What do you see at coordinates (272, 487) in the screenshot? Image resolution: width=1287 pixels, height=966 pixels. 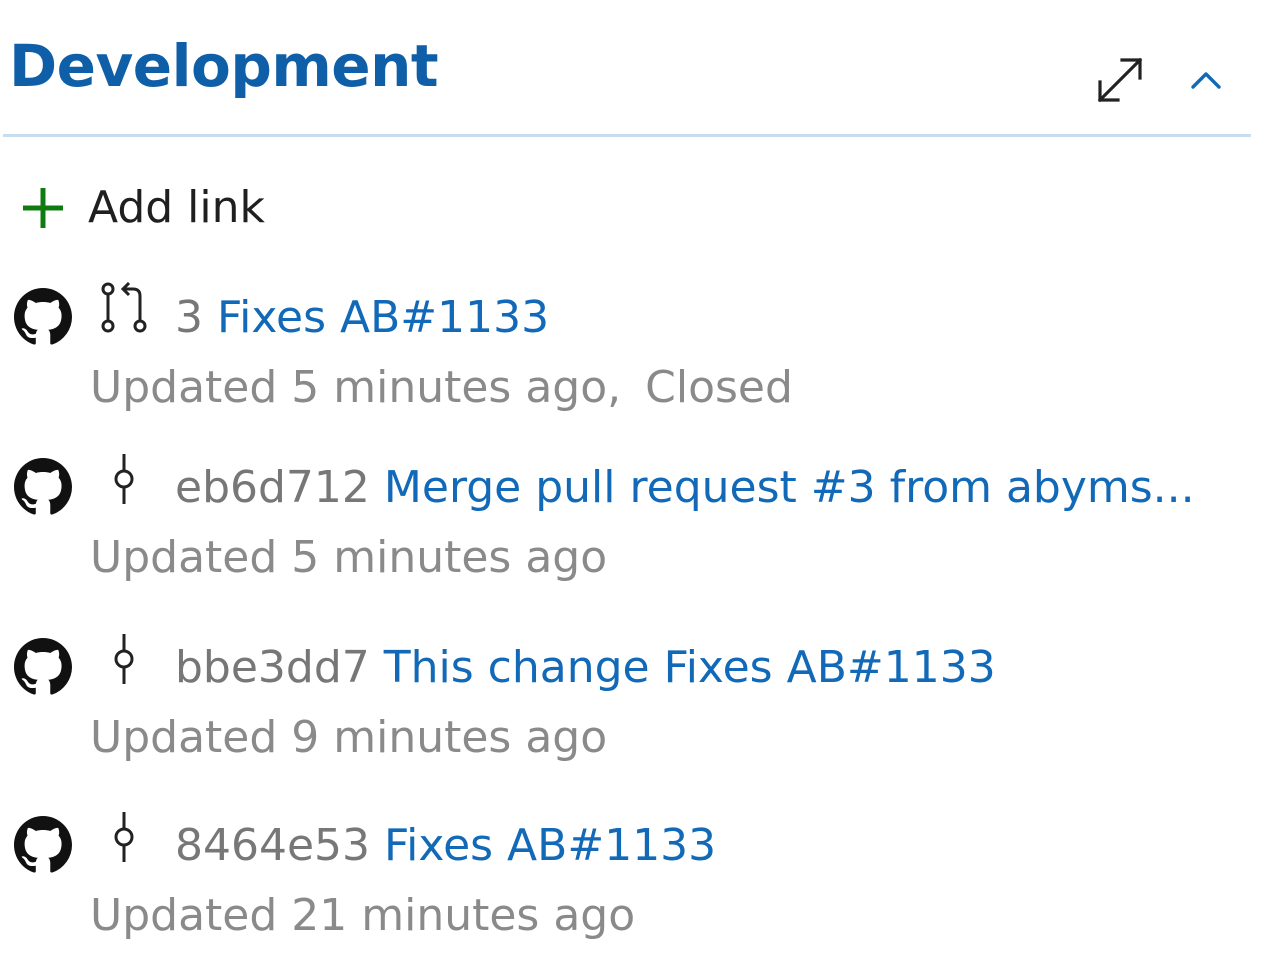 I see `commit-hash: eb6d712` at bounding box center [272, 487].